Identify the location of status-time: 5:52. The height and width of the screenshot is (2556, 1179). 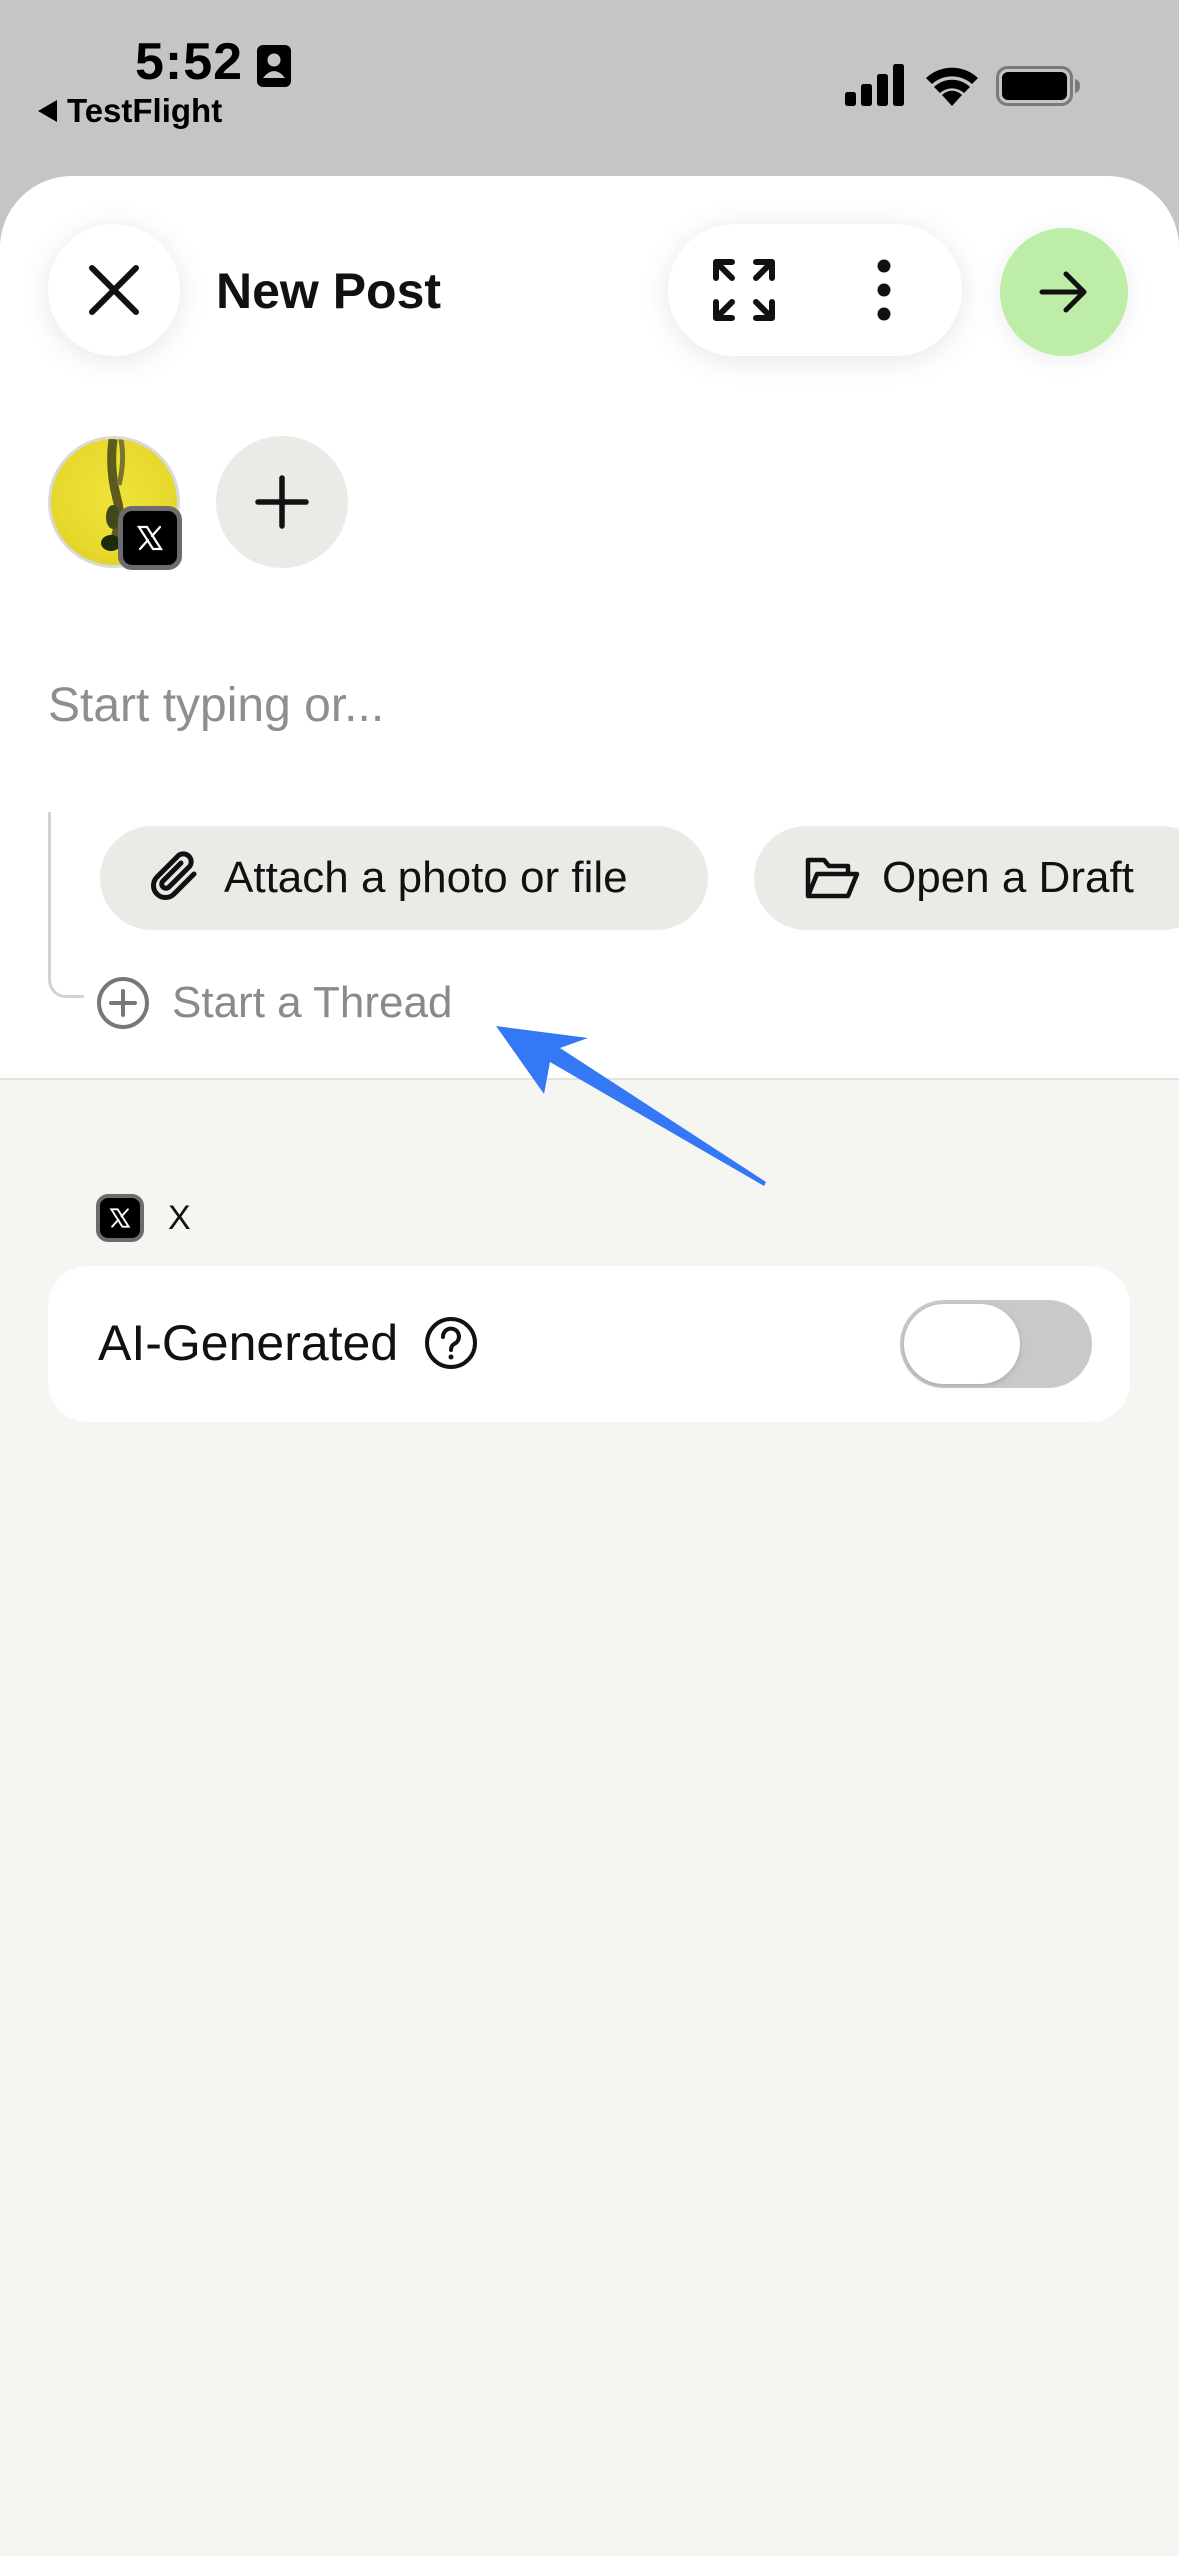
(189, 62).